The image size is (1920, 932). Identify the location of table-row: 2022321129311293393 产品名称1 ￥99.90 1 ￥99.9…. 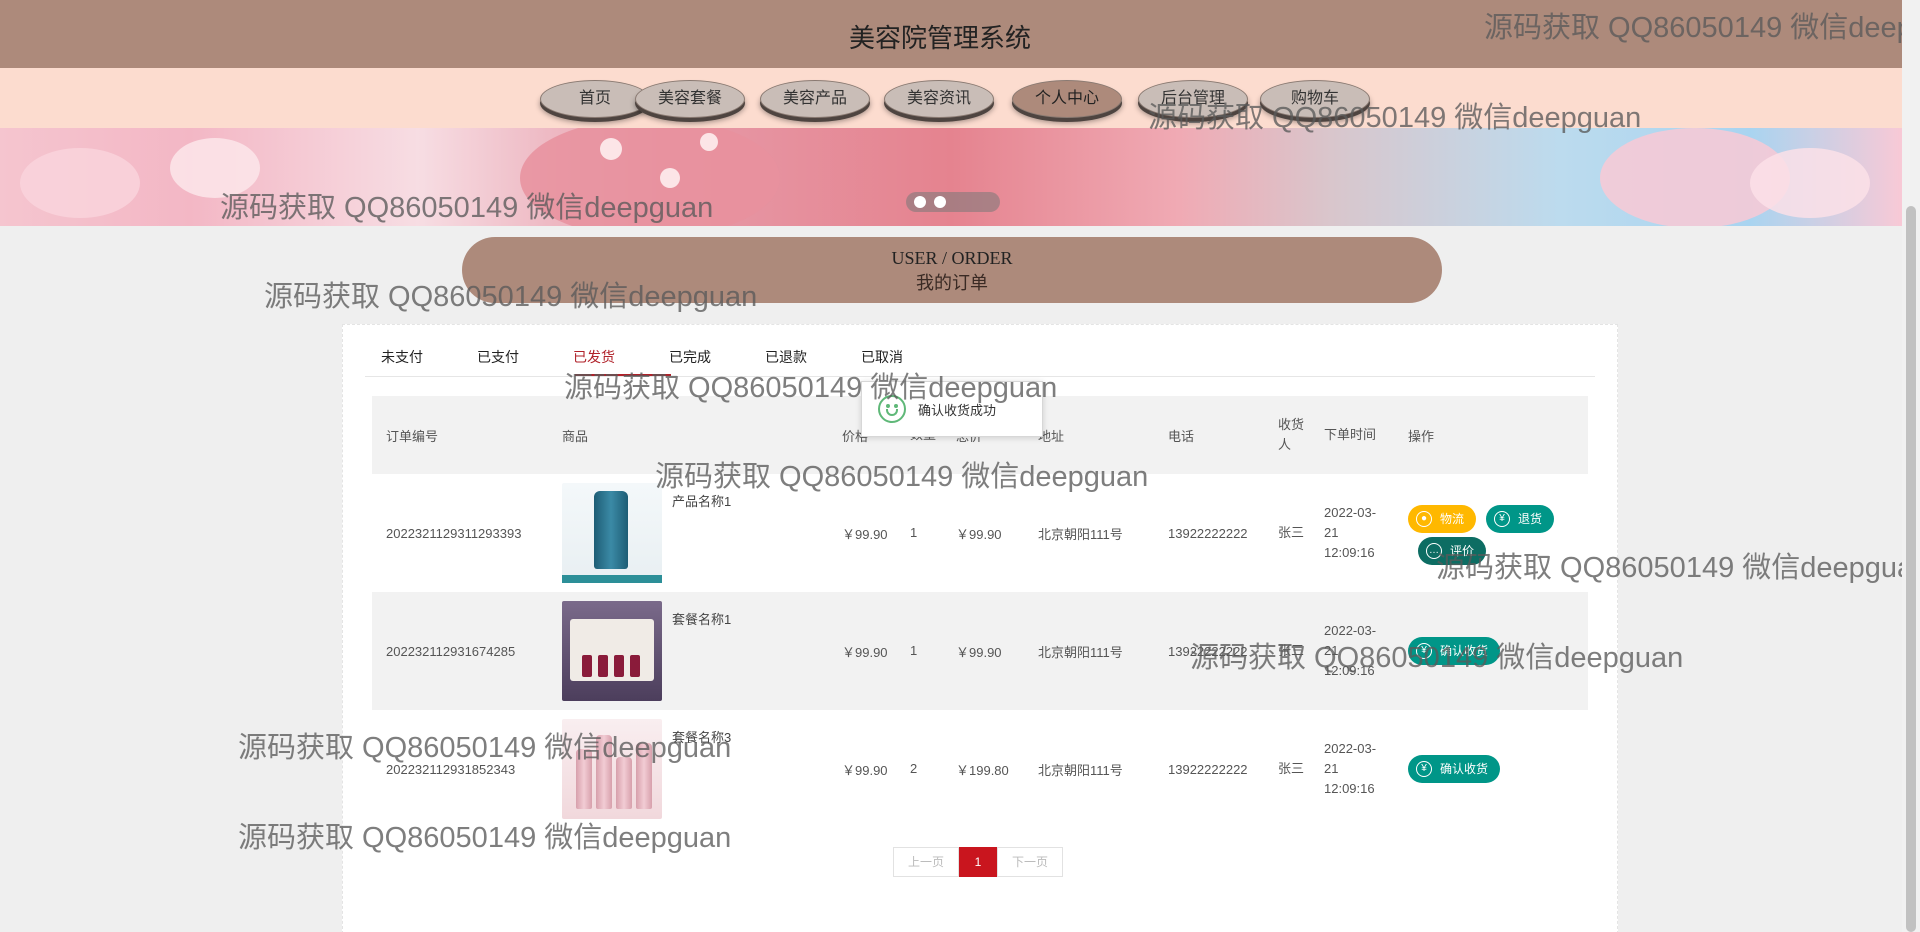
(980, 533).